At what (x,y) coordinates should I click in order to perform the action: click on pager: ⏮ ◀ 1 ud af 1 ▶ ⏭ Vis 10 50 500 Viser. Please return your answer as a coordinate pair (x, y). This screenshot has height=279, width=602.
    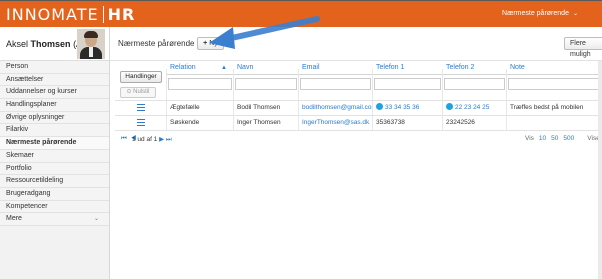
    Looking at the image, I should click on (358, 139).